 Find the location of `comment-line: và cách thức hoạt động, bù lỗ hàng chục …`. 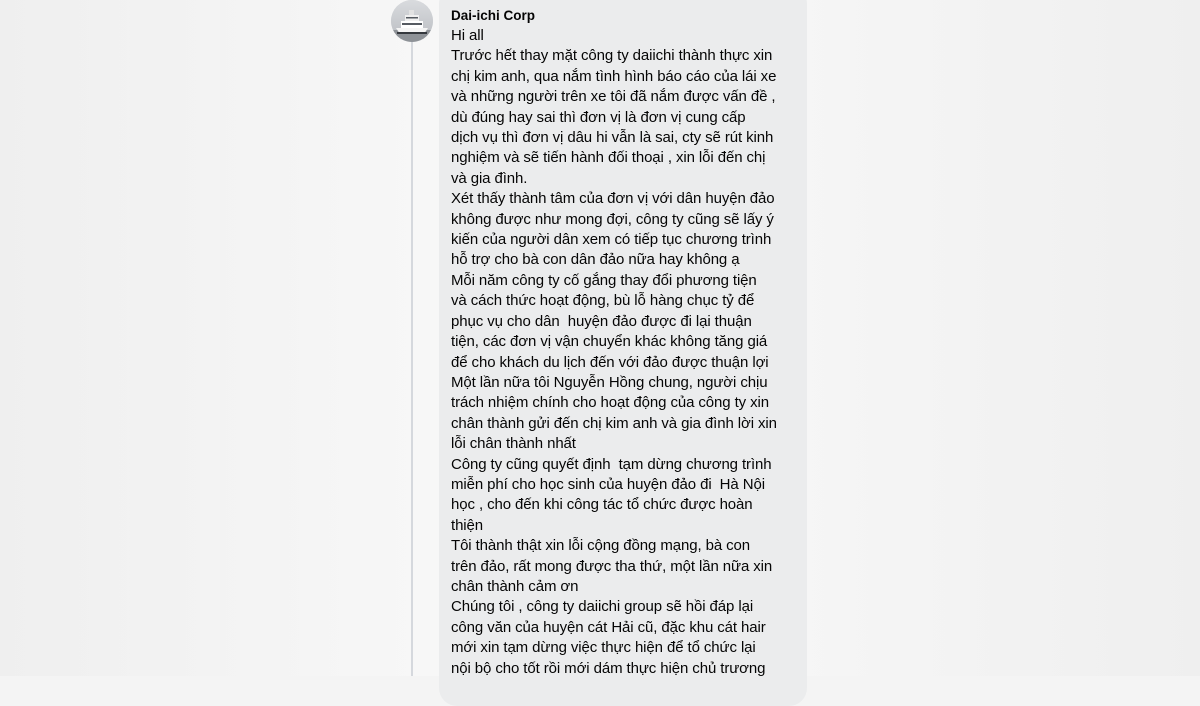

comment-line: và cách thức hoạt động, bù lỗ hàng chục … is located at coordinates (603, 301).